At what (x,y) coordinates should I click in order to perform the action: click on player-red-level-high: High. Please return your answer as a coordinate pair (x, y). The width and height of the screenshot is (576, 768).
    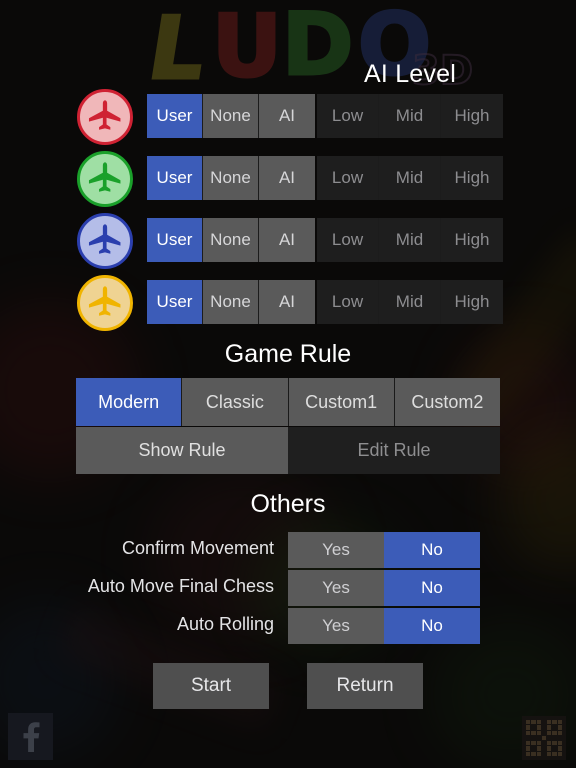
    Looking at the image, I should click on (472, 116).